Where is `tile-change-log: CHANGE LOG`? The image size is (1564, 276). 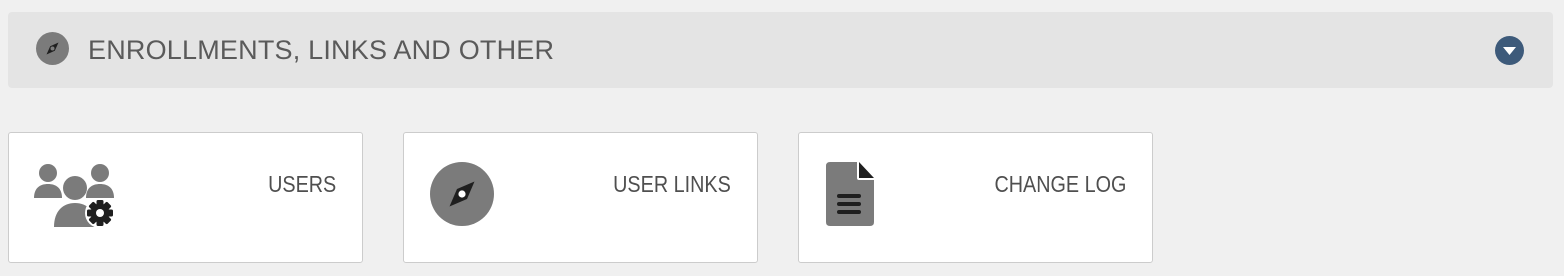 tile-change-log: CHANGE LOG is located at coordinates (975, 197).